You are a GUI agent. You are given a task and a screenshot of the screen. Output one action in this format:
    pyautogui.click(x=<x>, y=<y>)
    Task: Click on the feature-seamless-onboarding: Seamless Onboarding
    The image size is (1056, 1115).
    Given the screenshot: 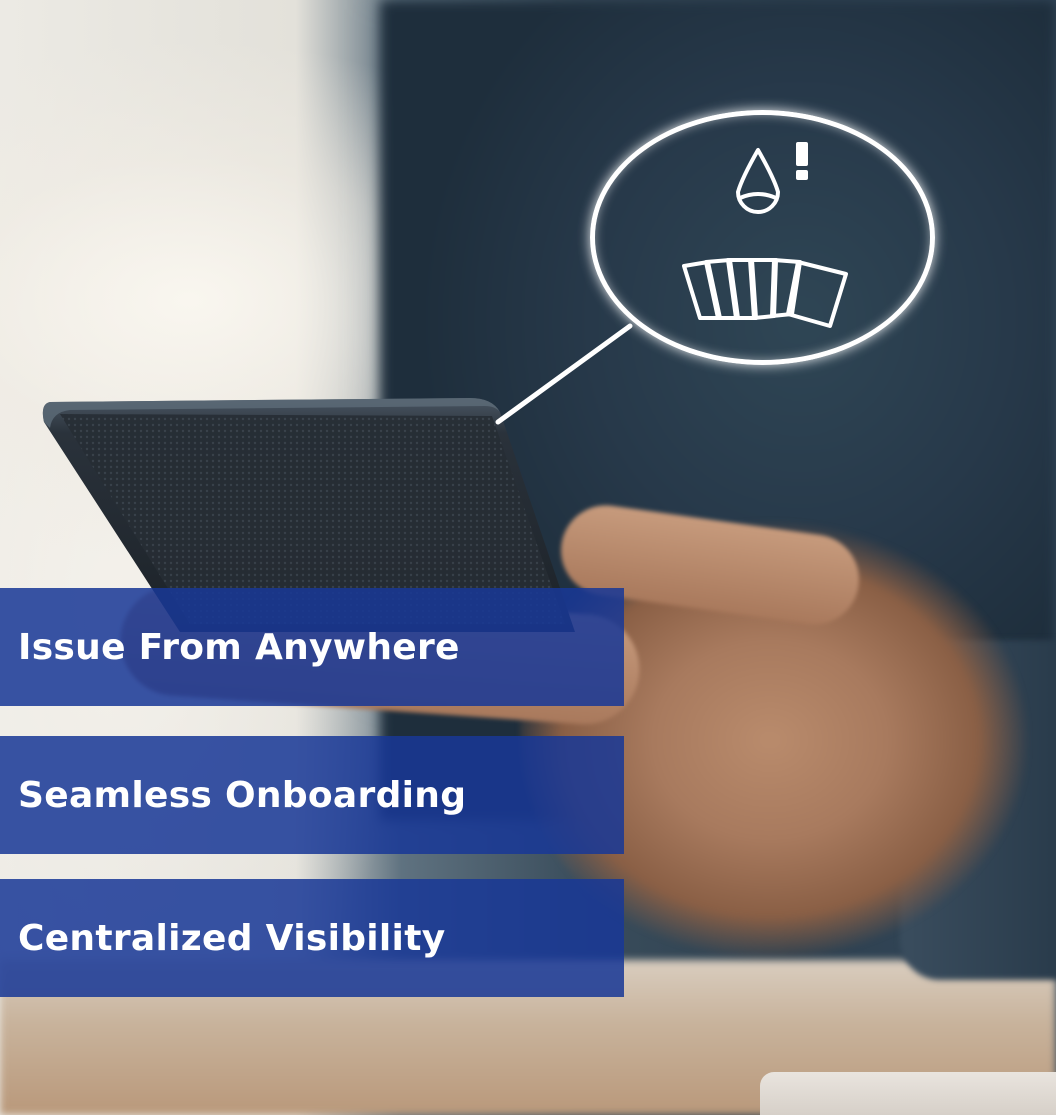 What is the action you would take?
    pyautogui.click(x=312, y=795)
    